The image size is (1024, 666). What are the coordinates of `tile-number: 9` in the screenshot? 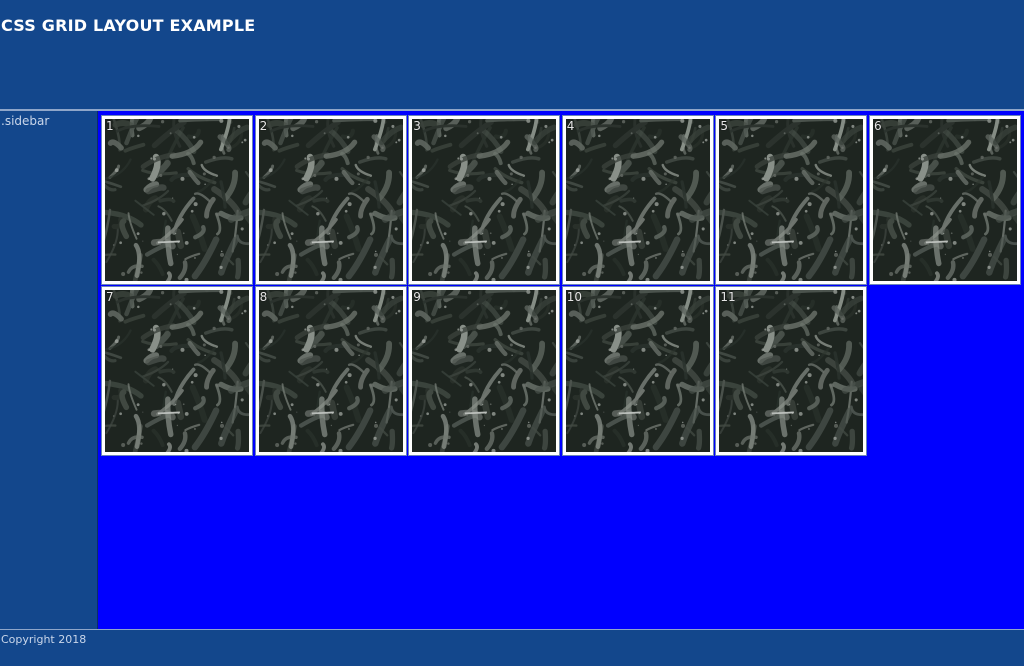 It's located at (417, 297).